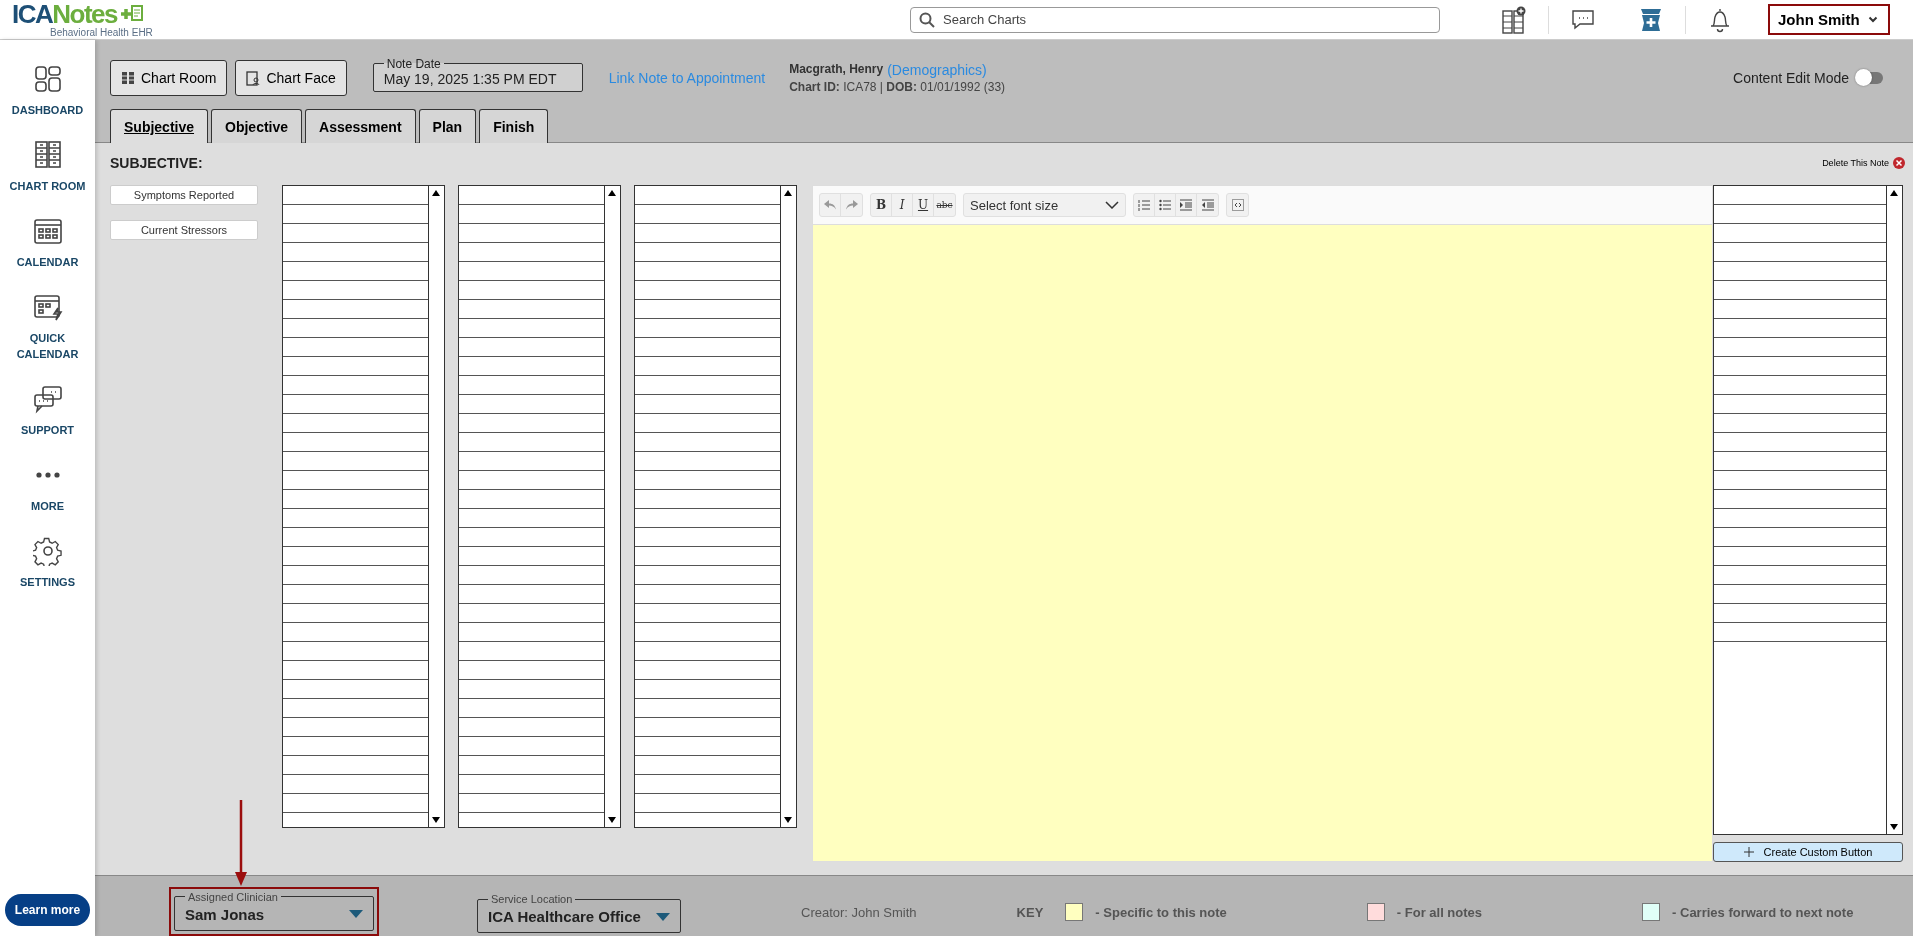 This screenshot has height=936, width=1913. I want to click on format-button: B, so click(881, 205).